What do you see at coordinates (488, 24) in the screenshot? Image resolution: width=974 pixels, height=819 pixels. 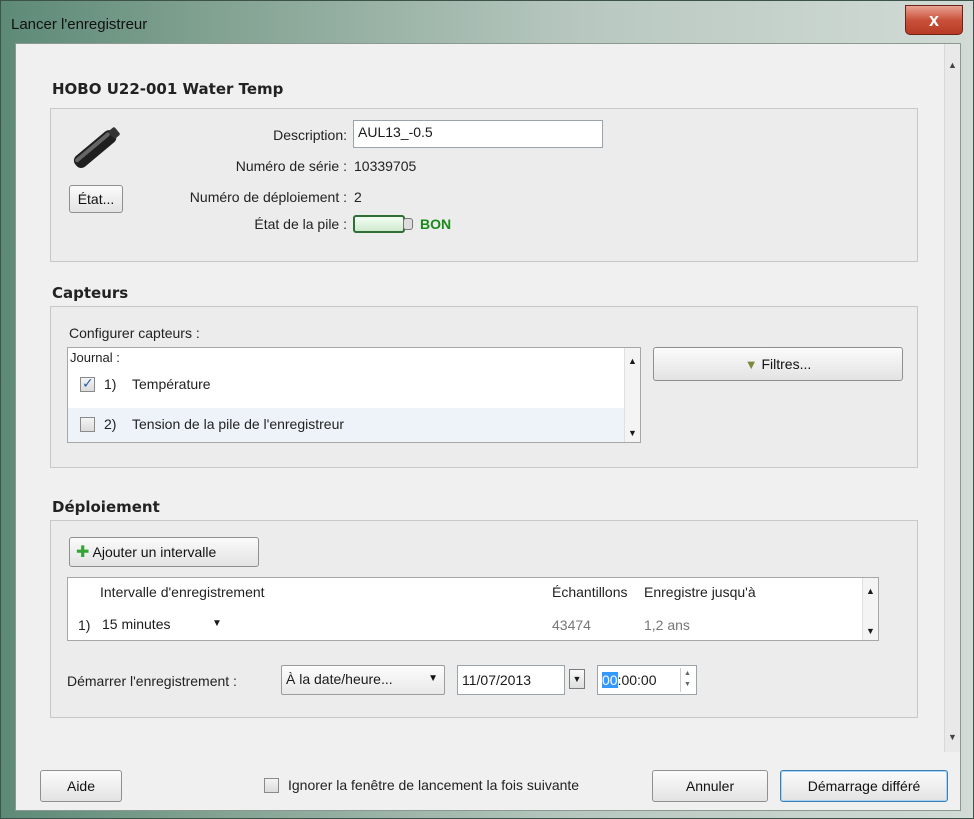 I see `title-bar: Lancer l'enregistreur x` at bounding box center [488, 24].